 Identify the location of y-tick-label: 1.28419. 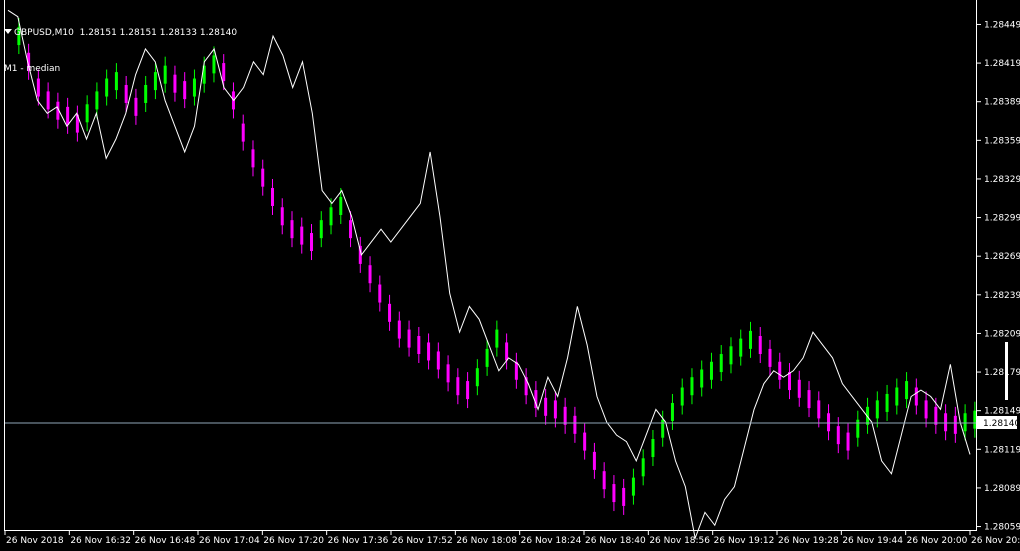
(1002, 64).